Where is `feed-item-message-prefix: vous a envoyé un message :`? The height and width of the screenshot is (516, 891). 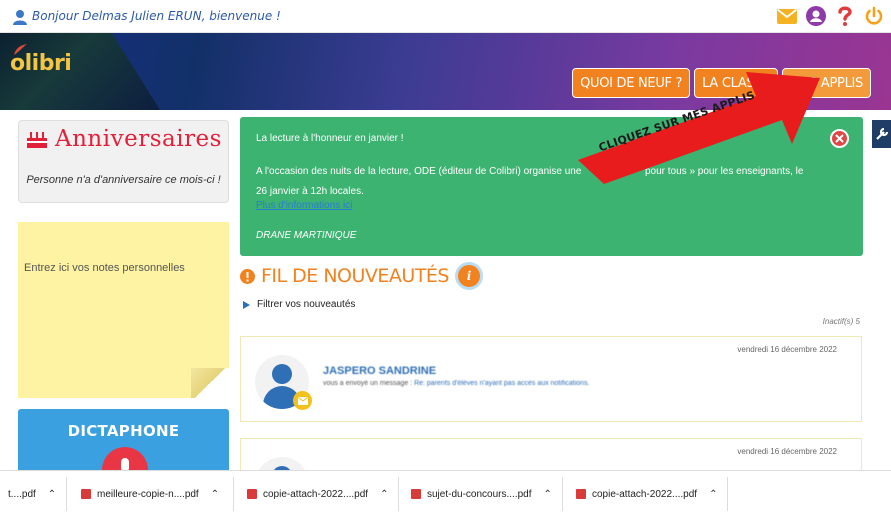 feed-item-message-prefix: vous a envoyé un message : is located at coordinates (368, 383).